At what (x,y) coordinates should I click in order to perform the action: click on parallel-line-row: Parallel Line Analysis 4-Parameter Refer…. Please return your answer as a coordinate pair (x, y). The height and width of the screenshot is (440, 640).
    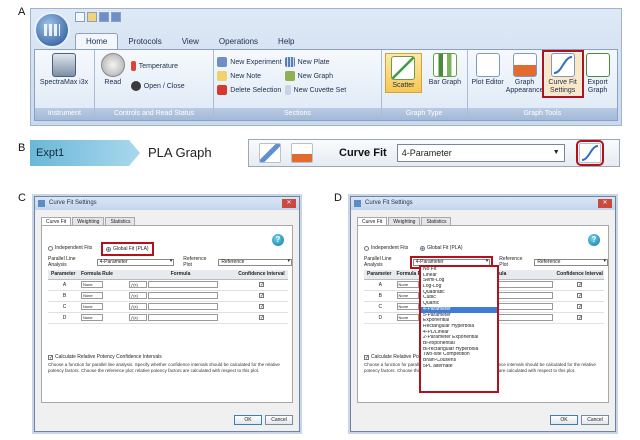
    Looking at the image, I should click on (170, 262).